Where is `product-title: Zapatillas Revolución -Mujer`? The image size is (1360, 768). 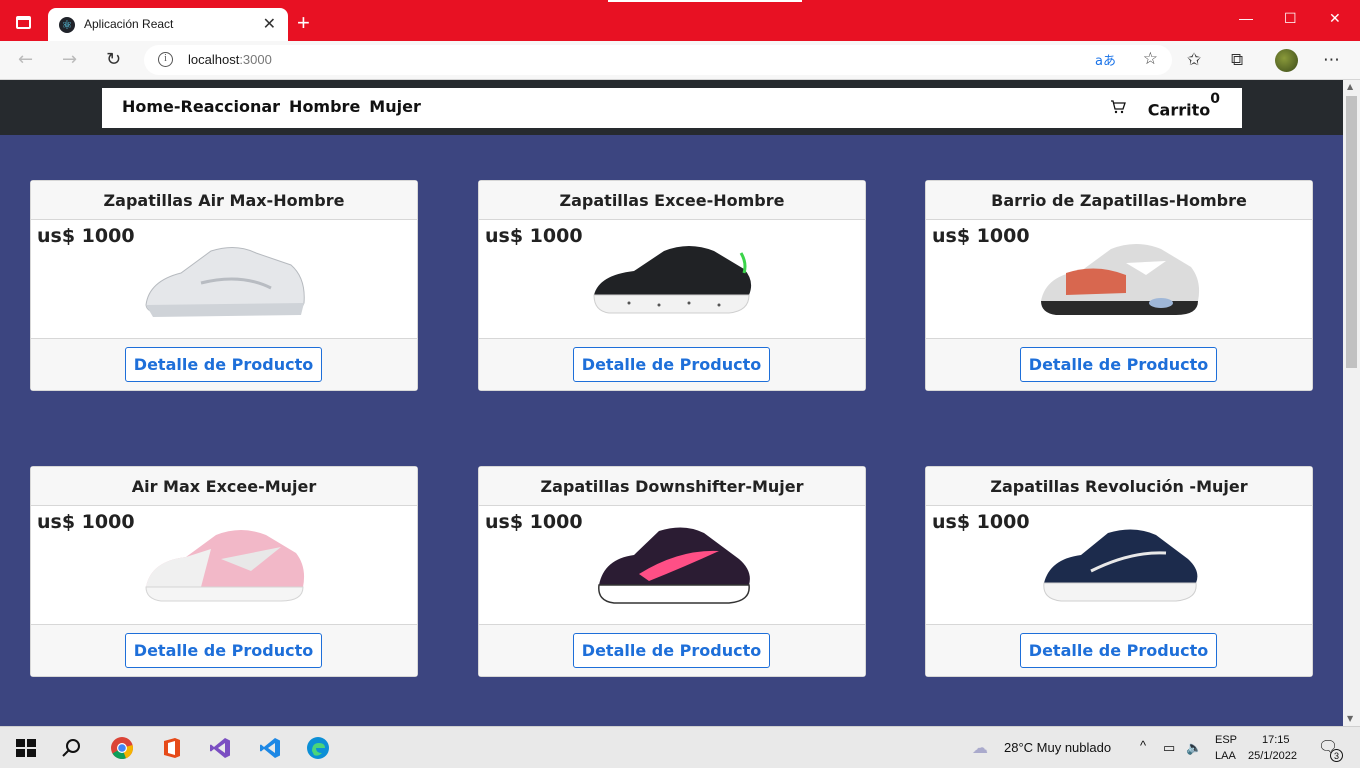
product-title: Zapatillas Revolución -Mujer is located at coordinates (1119, 486).